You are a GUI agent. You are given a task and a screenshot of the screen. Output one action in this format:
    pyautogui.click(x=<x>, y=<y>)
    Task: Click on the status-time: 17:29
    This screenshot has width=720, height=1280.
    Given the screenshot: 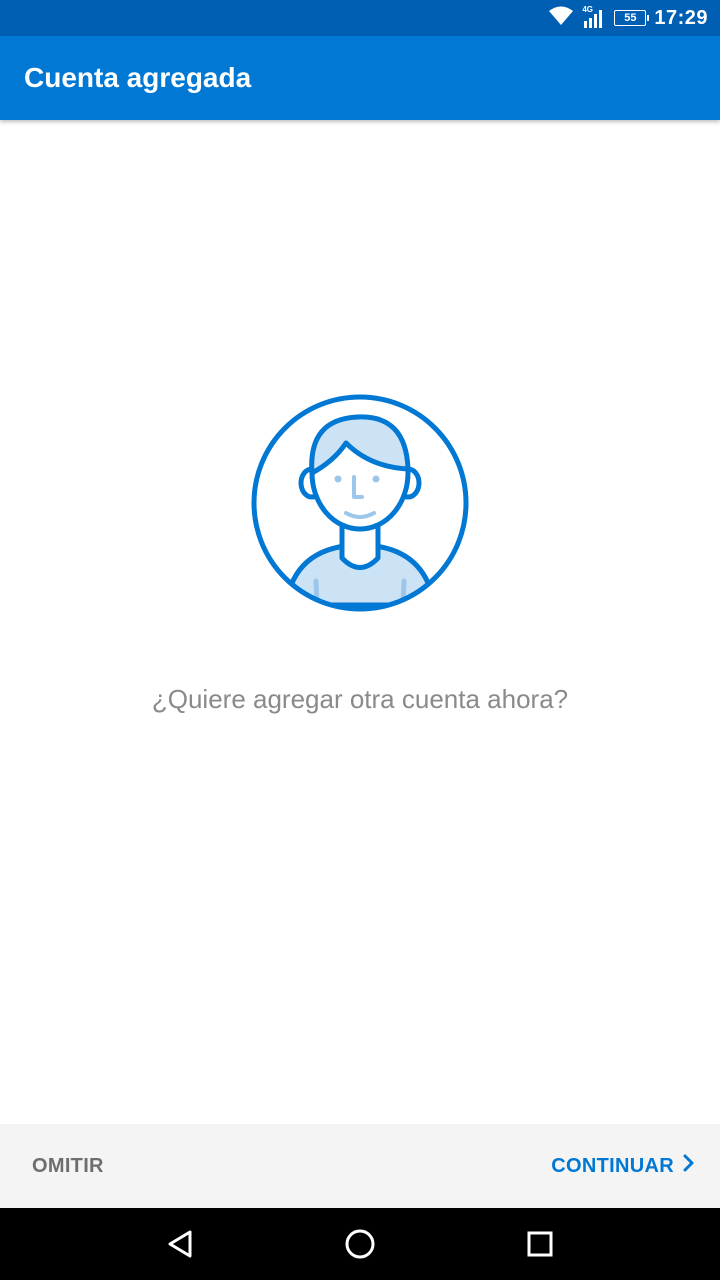 What is the action you would take?
    pyautogui.click(x=681, y=17)
    